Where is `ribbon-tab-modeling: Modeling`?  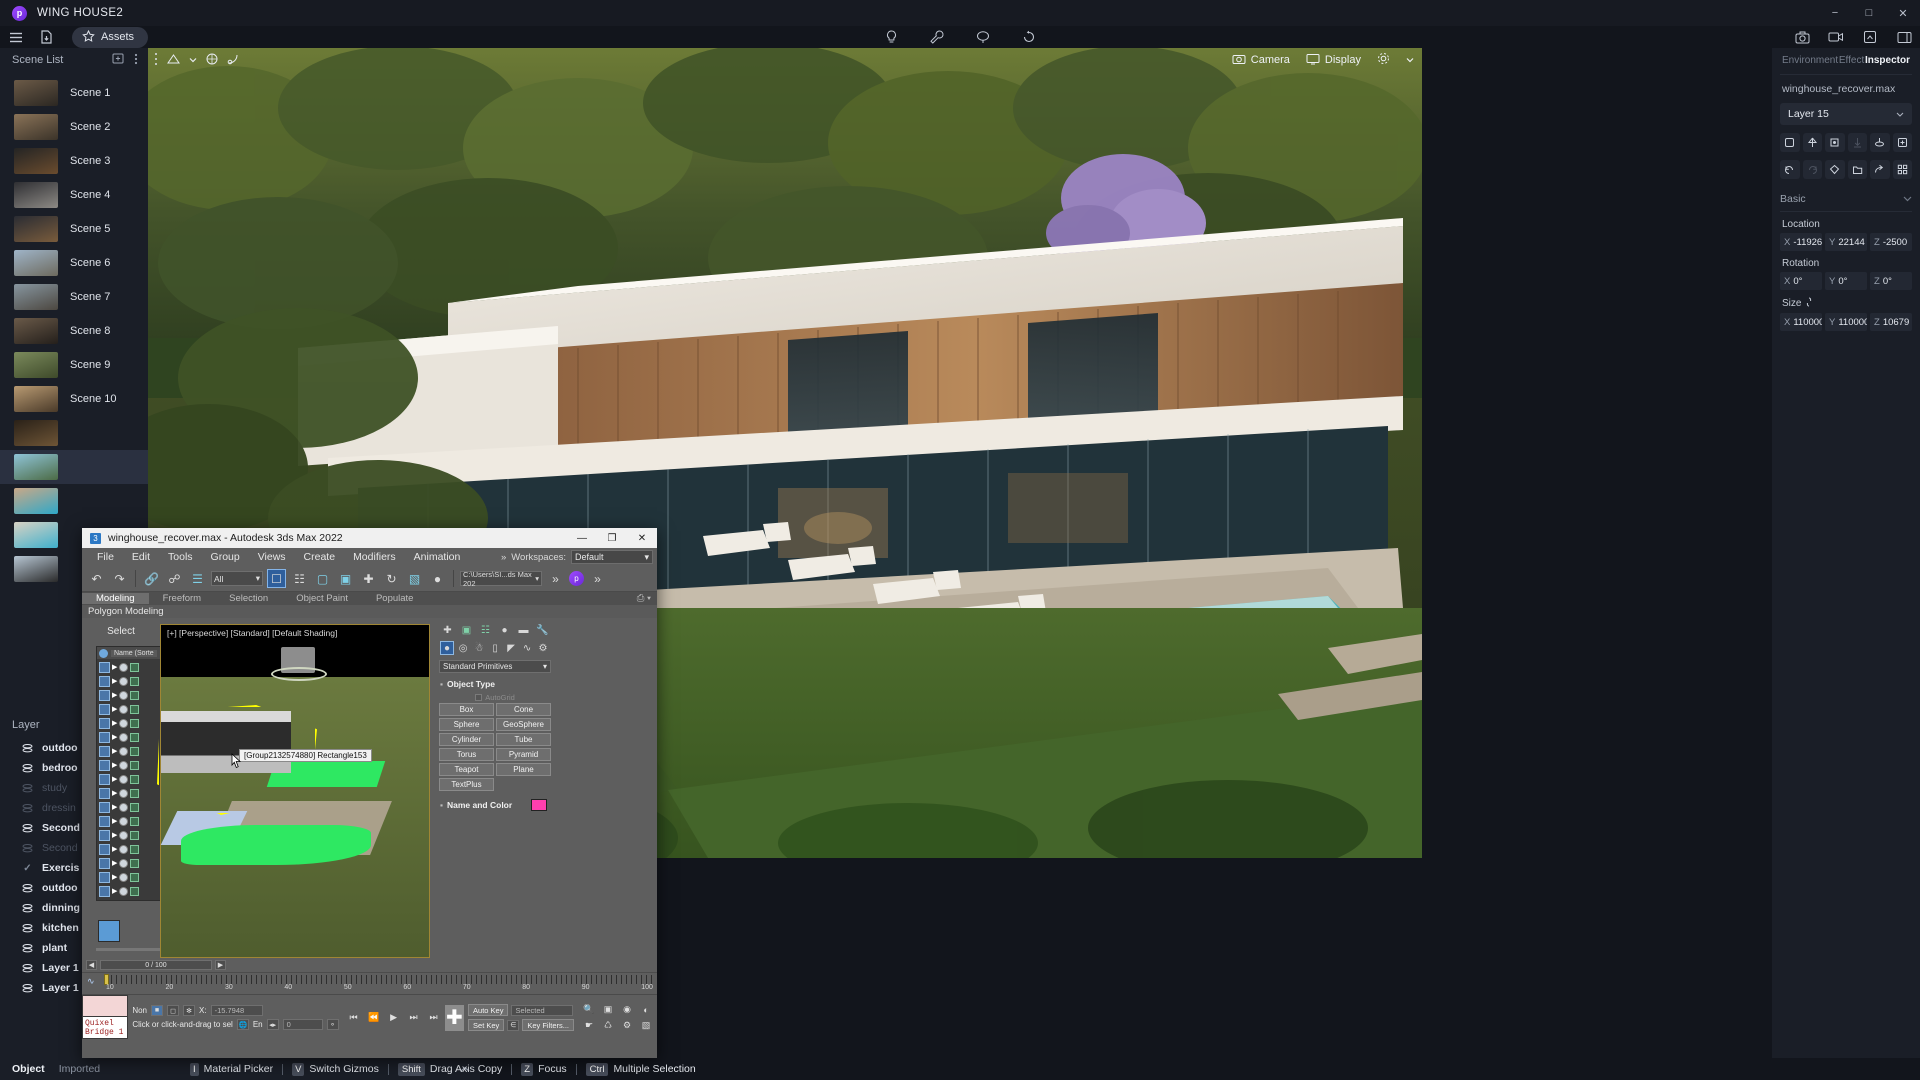
ribbon-tab-modeling: Modeling is located at coordinates (115, 598).